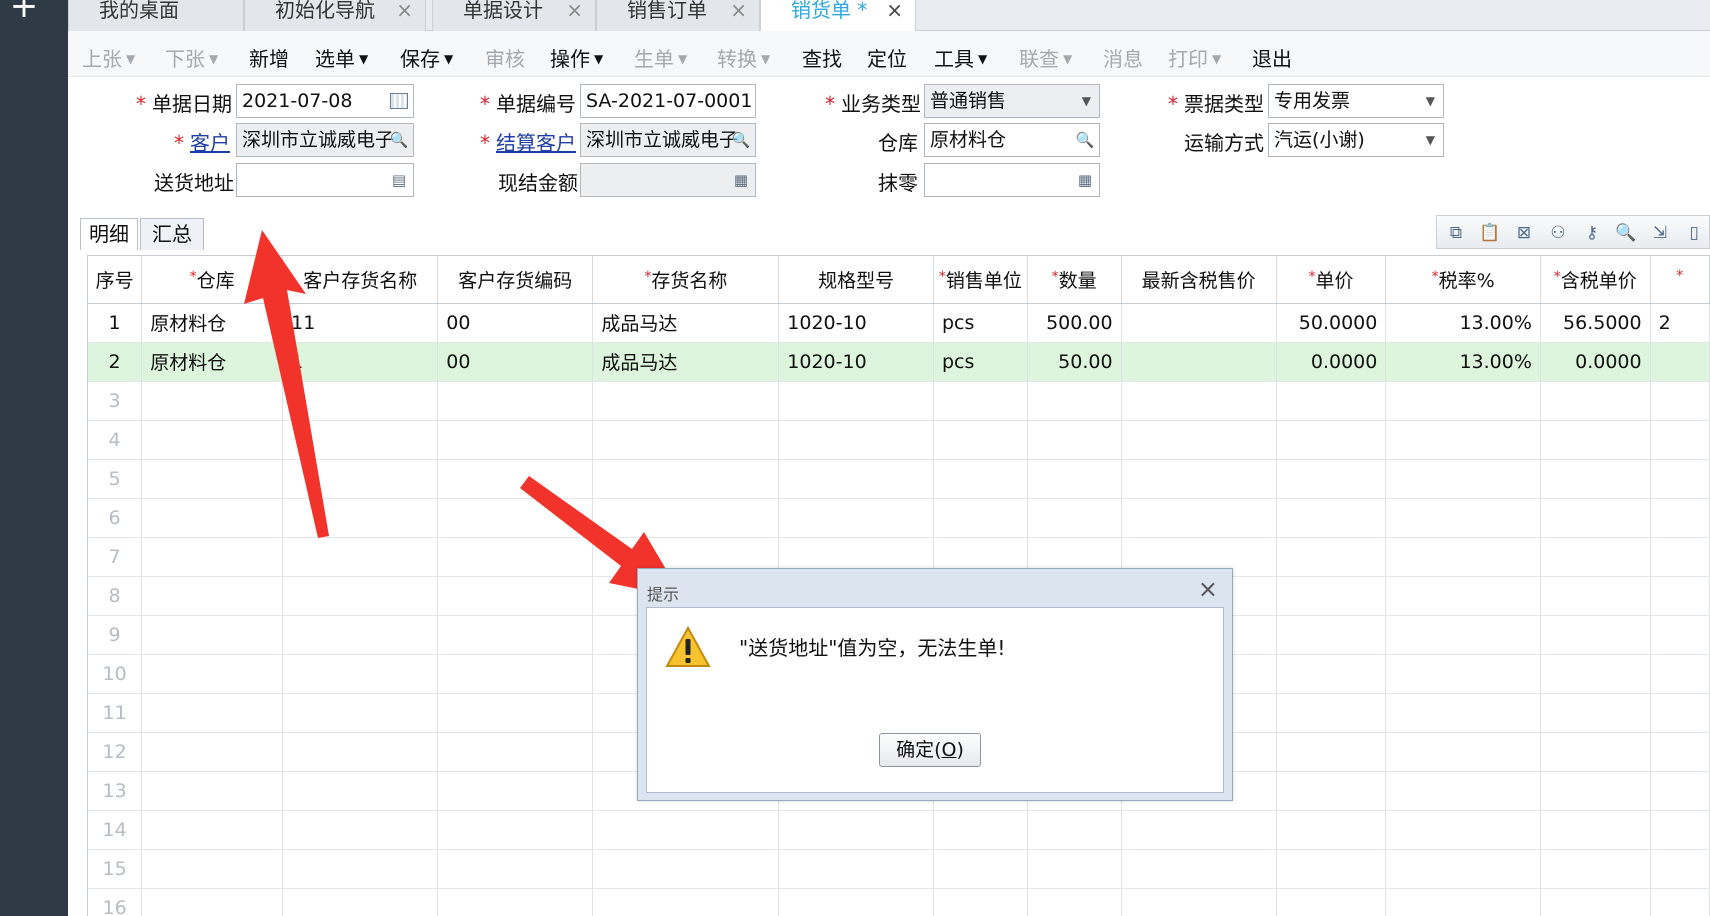 This screenshot has width=1710, height=916. I want to click on new-button: 新增, so click(269, 57).